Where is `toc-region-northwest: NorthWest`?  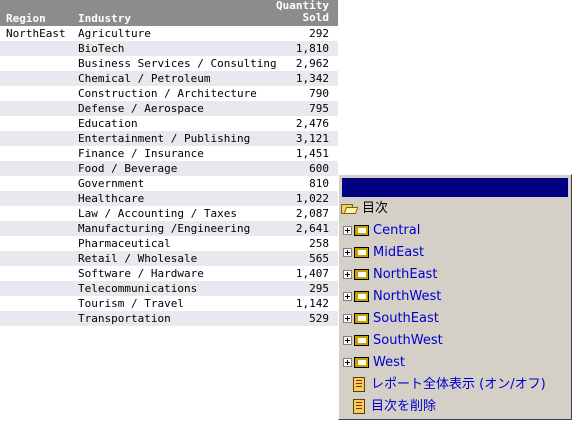
toc-region-northwest: NorthWest is located at coordinates (392, 297).